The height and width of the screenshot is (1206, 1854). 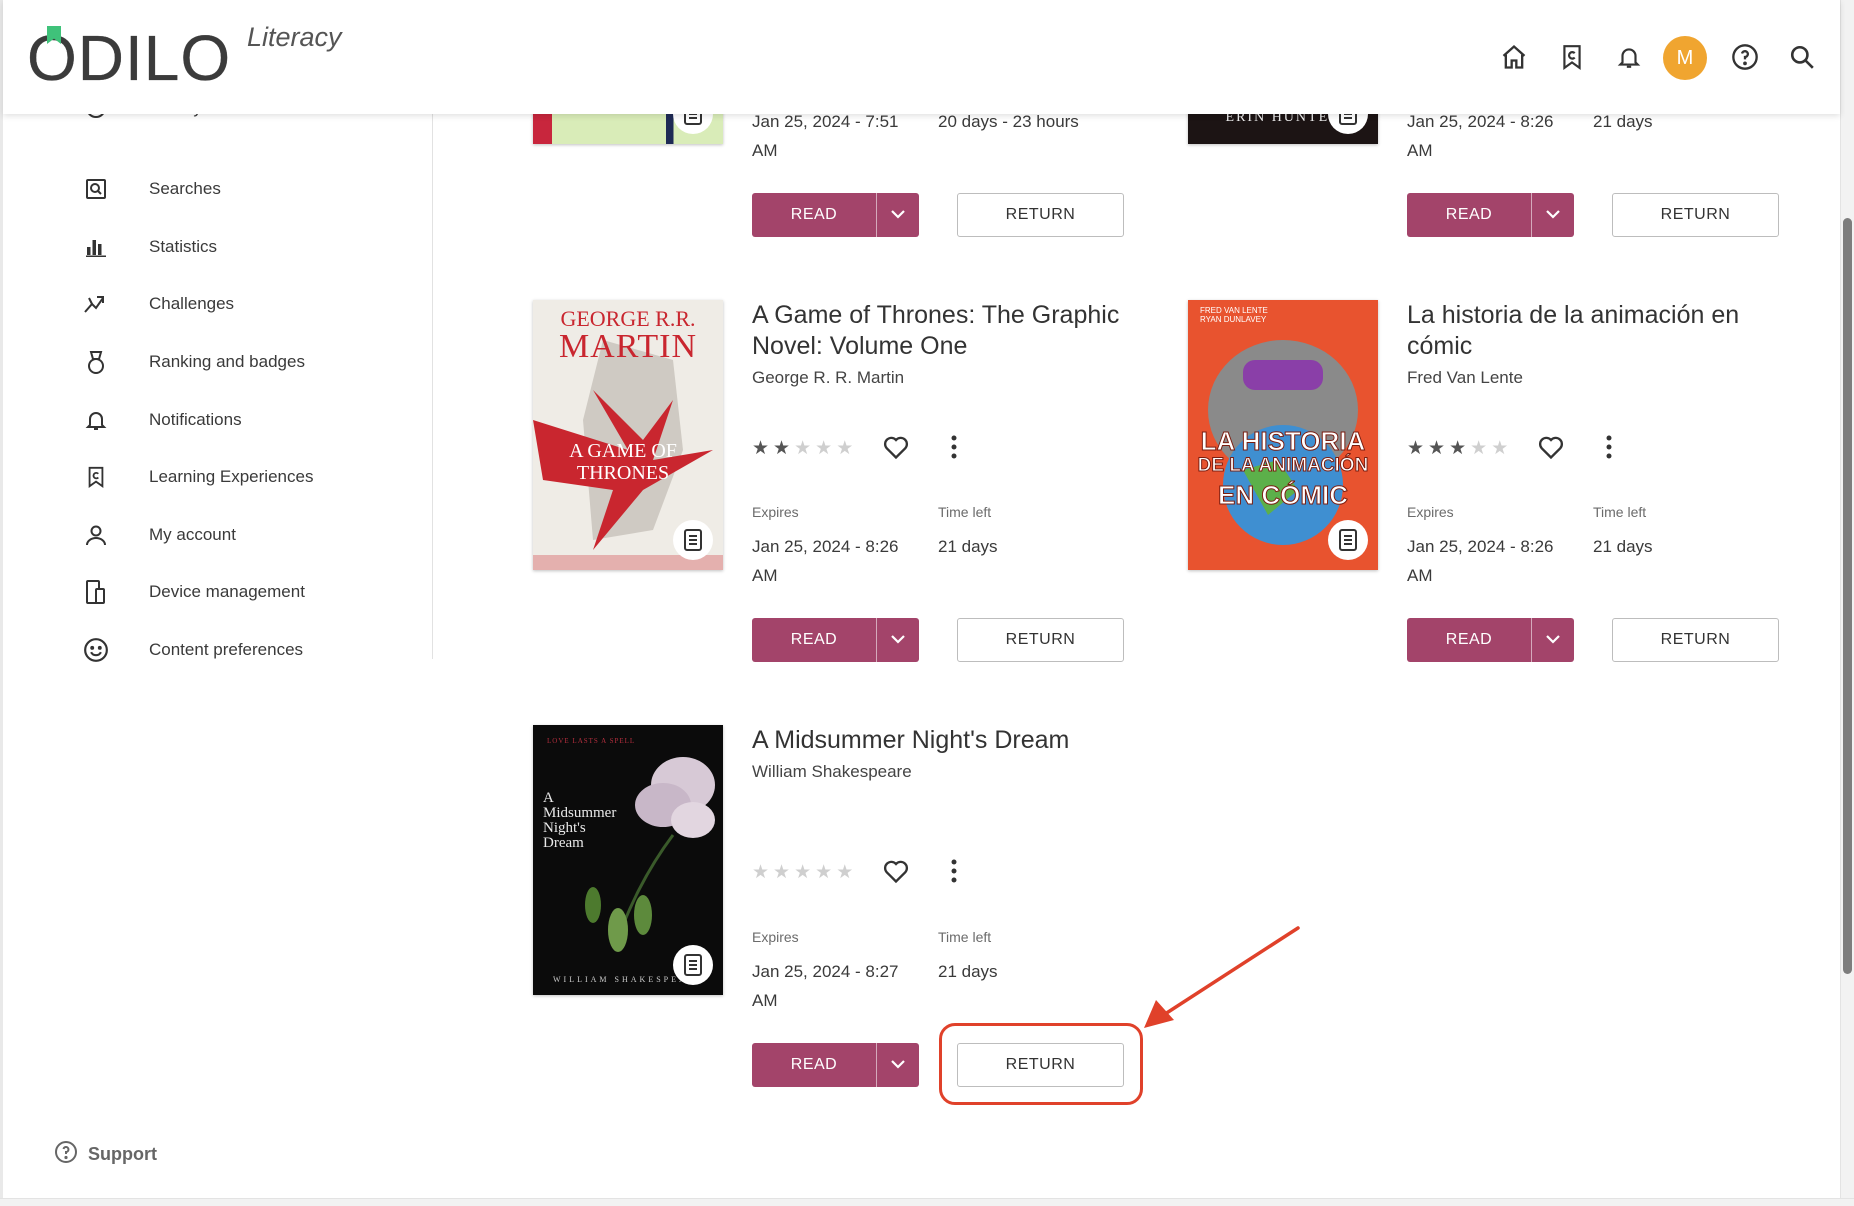 What do you see at coordinates (227, 591) in the screenshot?
I see `sidebar-item-label: Device management` at bounding box center [227, 591].